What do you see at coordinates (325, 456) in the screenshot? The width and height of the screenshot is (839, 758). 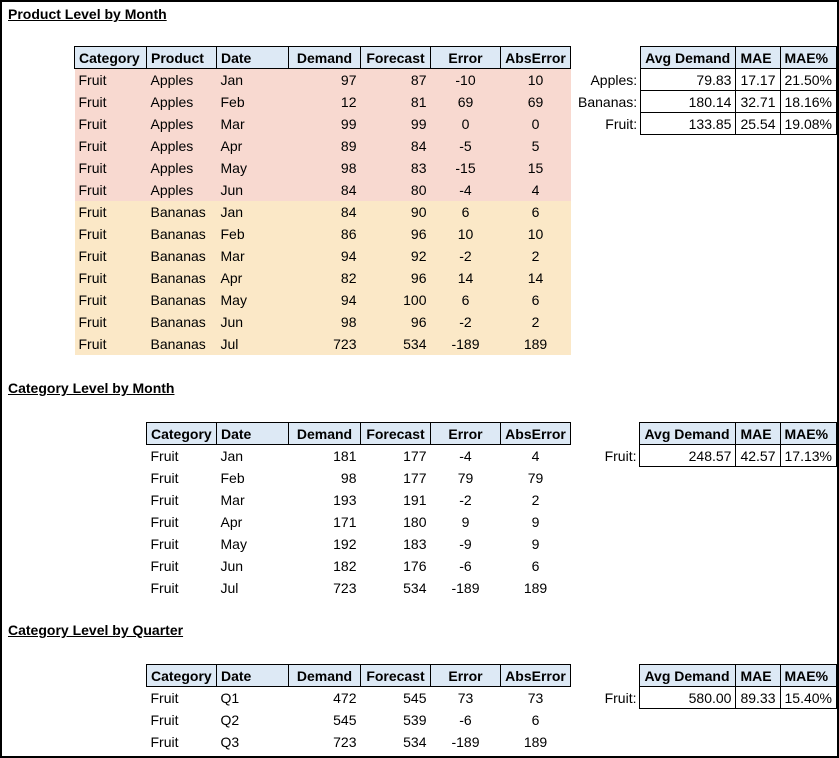 I see `cell-demand: 181` at bounding box center [325, 456].